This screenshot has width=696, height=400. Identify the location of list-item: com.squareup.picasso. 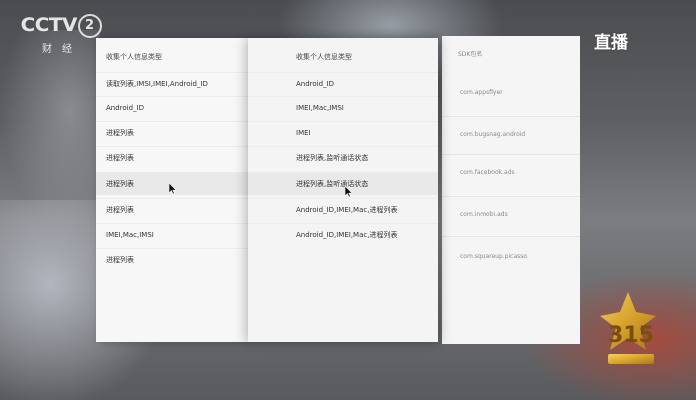
(511, 257).